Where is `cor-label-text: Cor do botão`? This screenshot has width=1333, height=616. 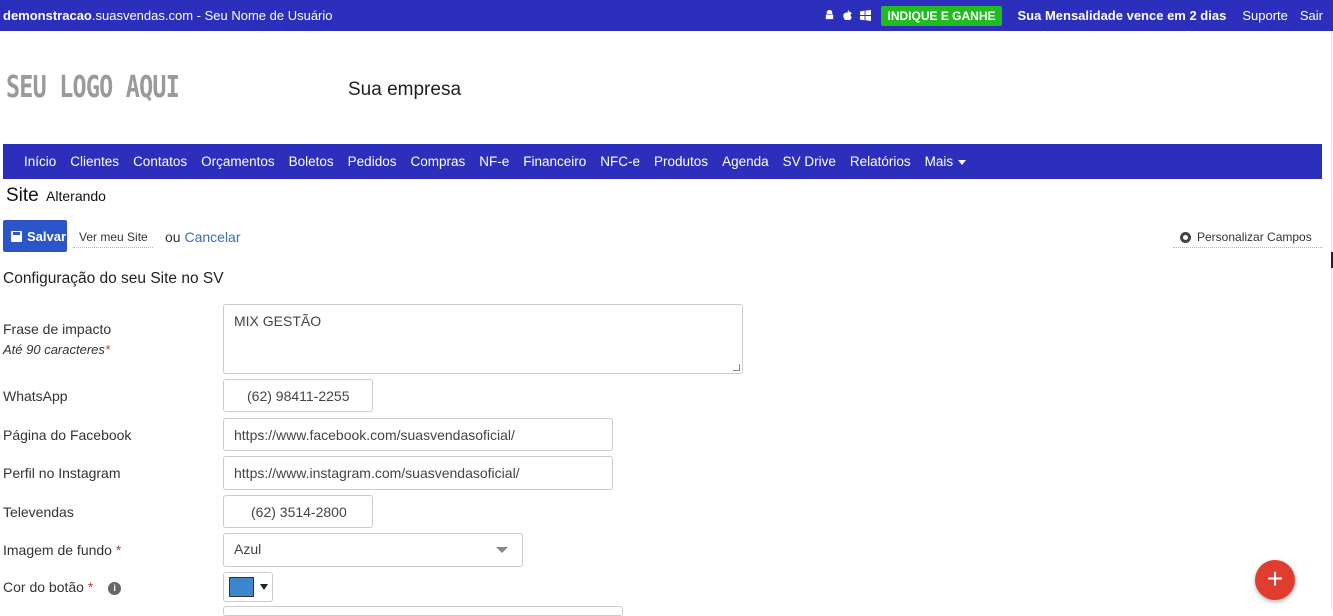 cor-label-text: Cor do botão is located at coordinates (43, 587).